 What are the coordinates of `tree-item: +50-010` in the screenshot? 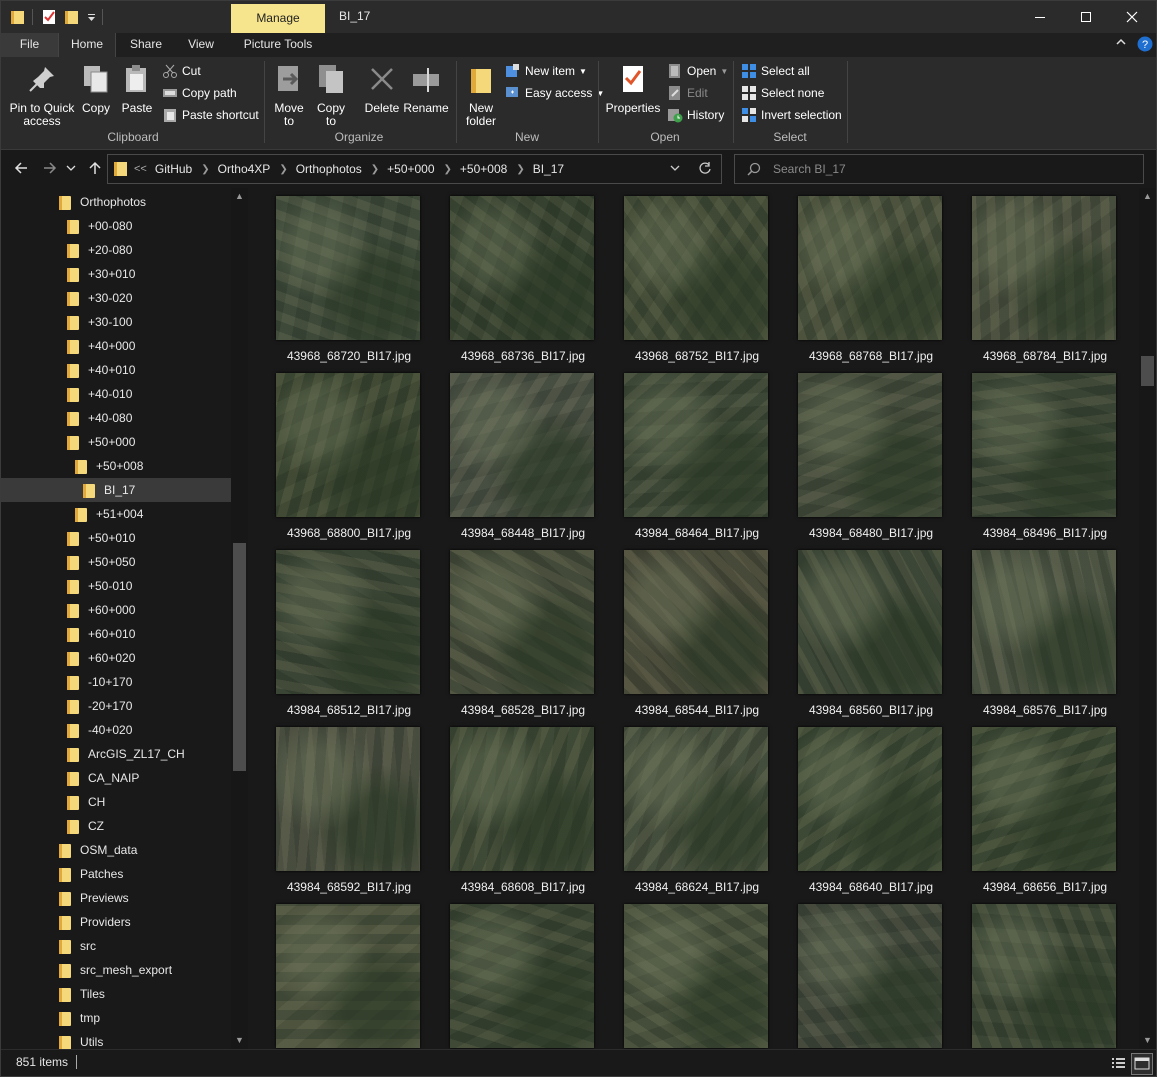 It's located at (116, 586).